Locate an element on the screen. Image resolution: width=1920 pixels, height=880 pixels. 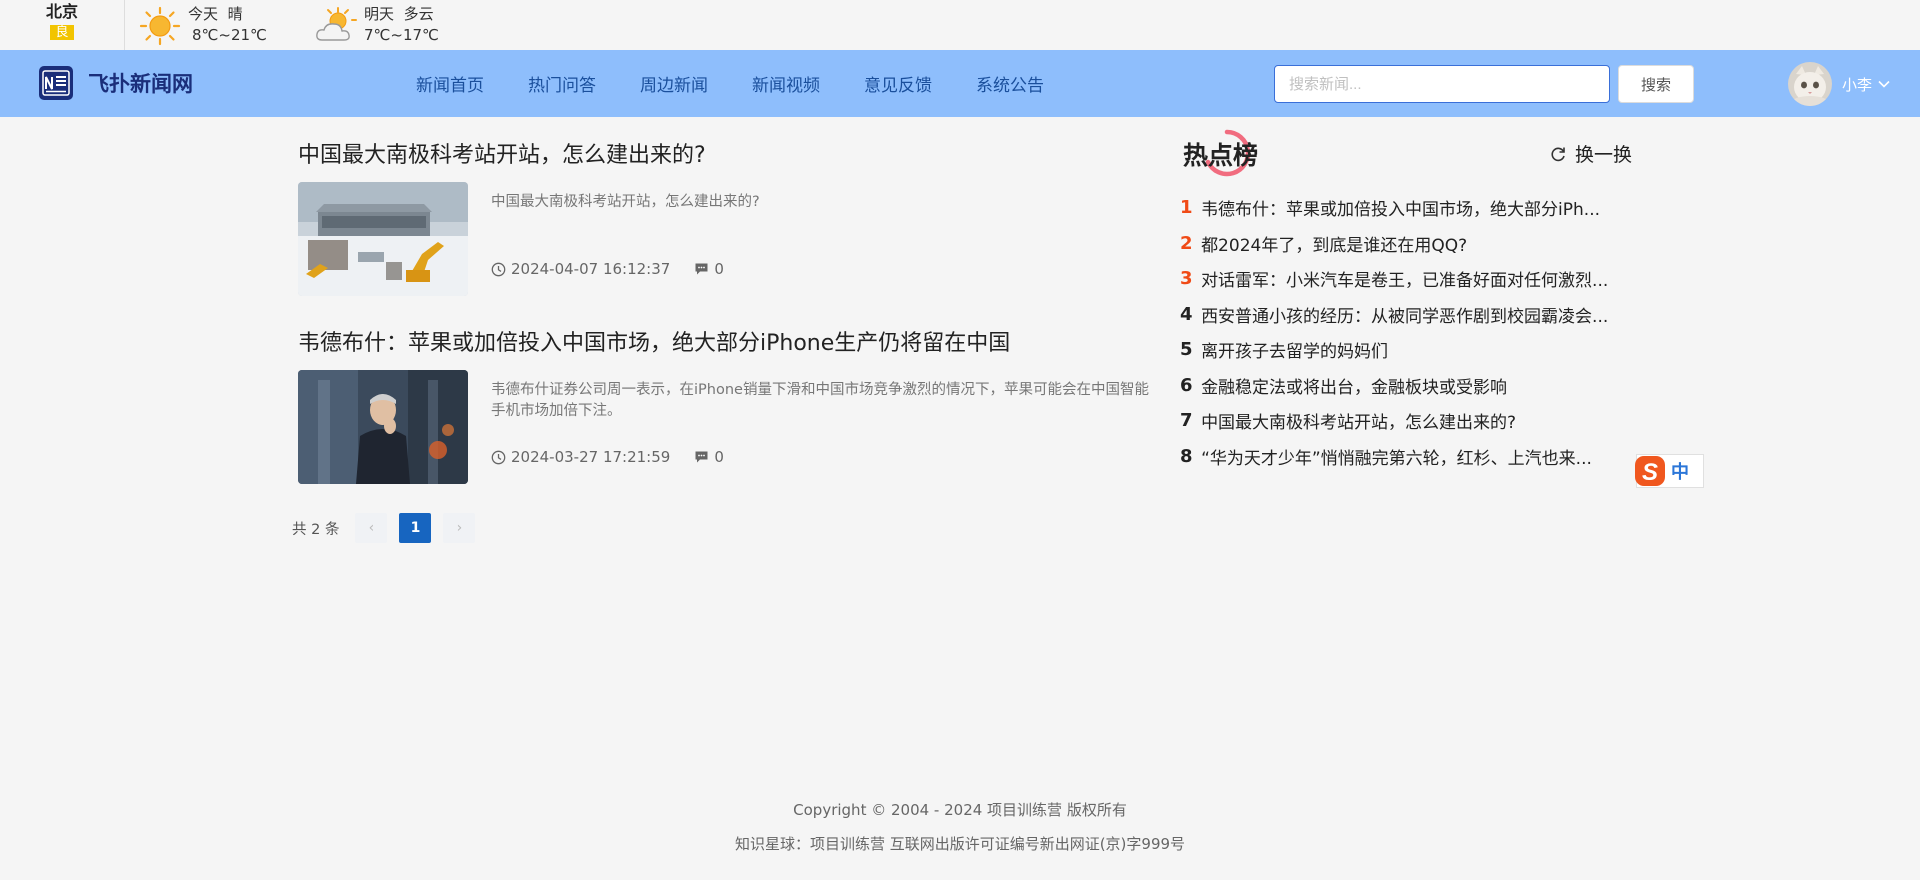
search-button: 搜索 is located at coordinates (1656, 84).